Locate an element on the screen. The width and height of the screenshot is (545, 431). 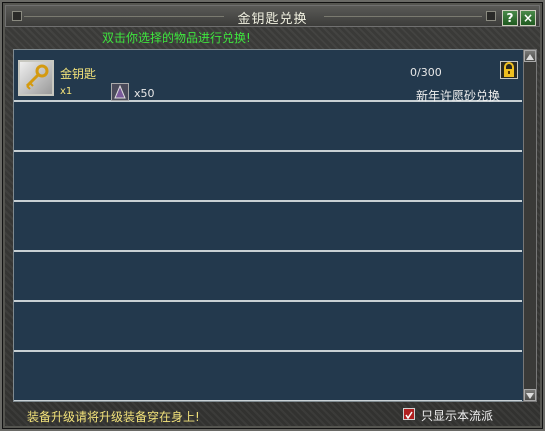
list-scrollbar is located at coordinates (530, 225).